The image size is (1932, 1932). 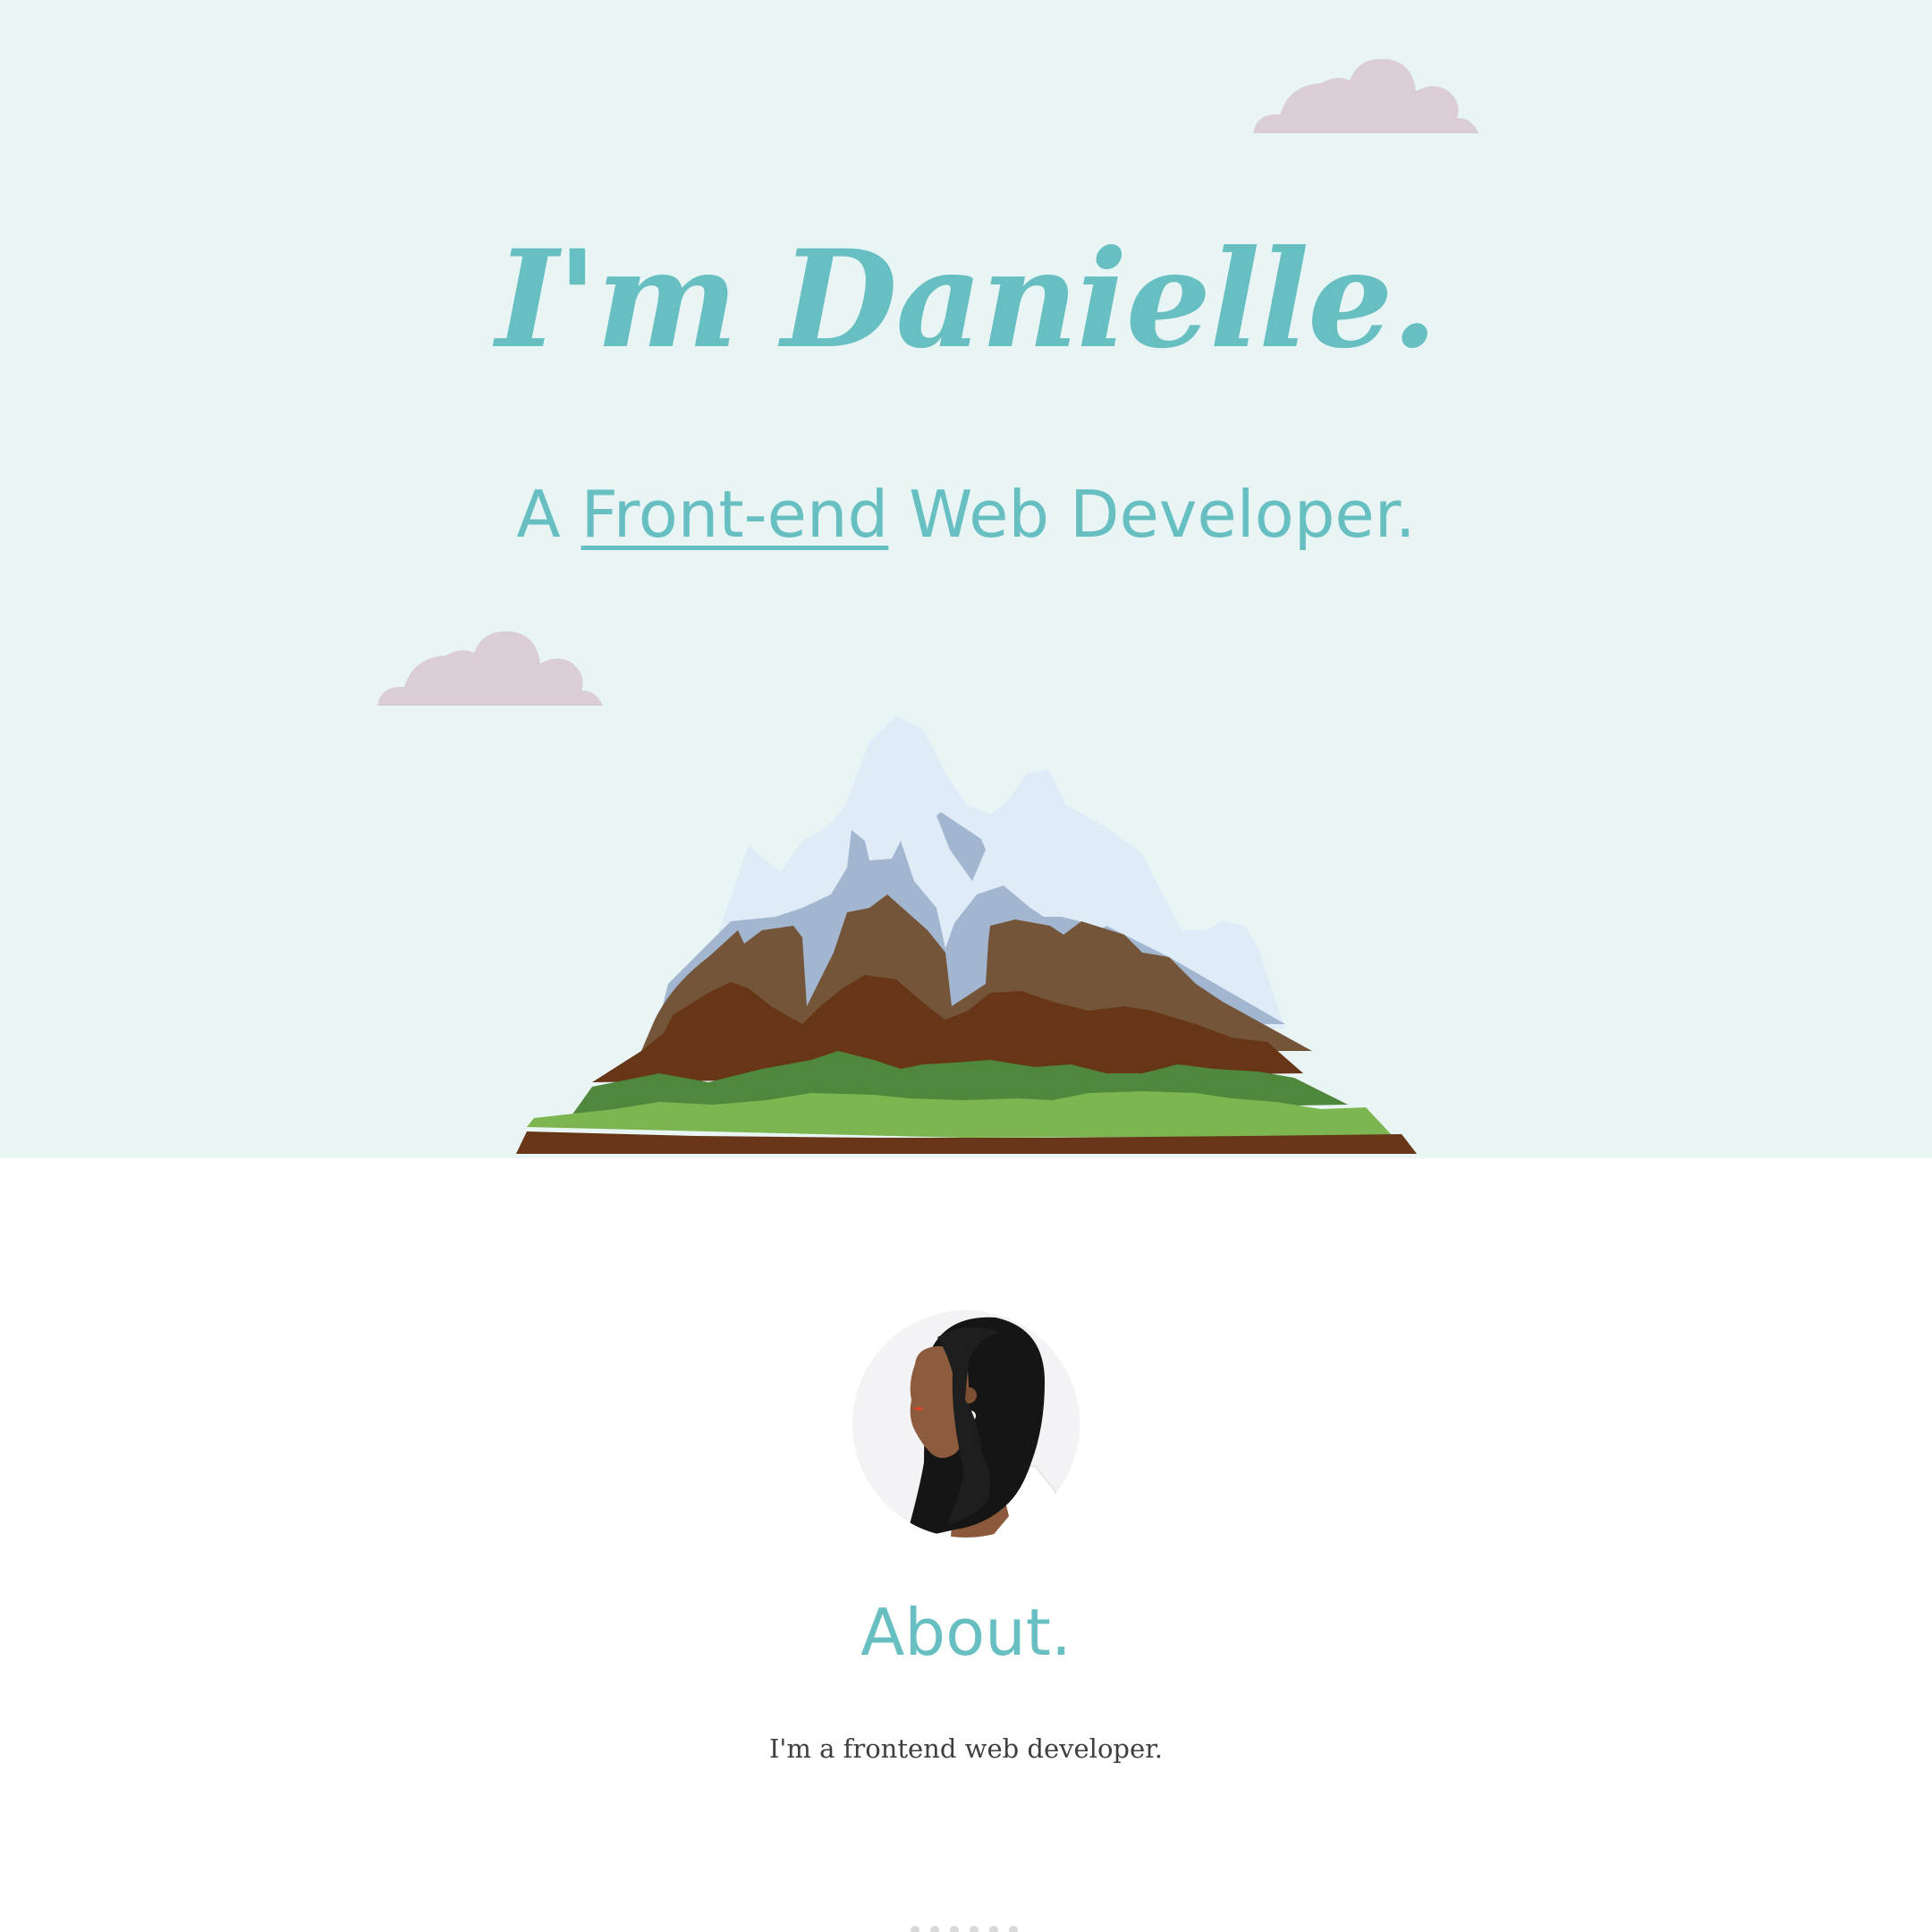 What do you see at coordinates (966, 299) in the screenshot?
I see `hero-title: I'm Danielle.` at bounding box center [966, 299].